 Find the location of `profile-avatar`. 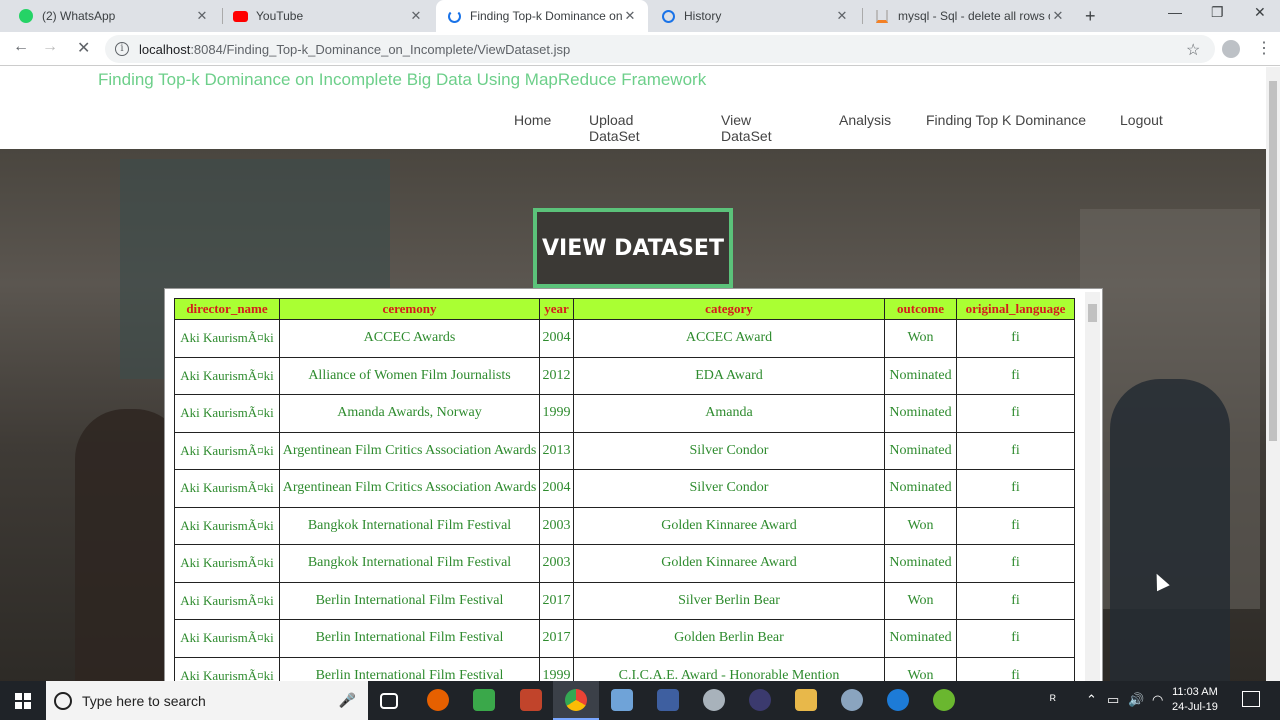

profile-avatar is located at coordinates (1231, 49).